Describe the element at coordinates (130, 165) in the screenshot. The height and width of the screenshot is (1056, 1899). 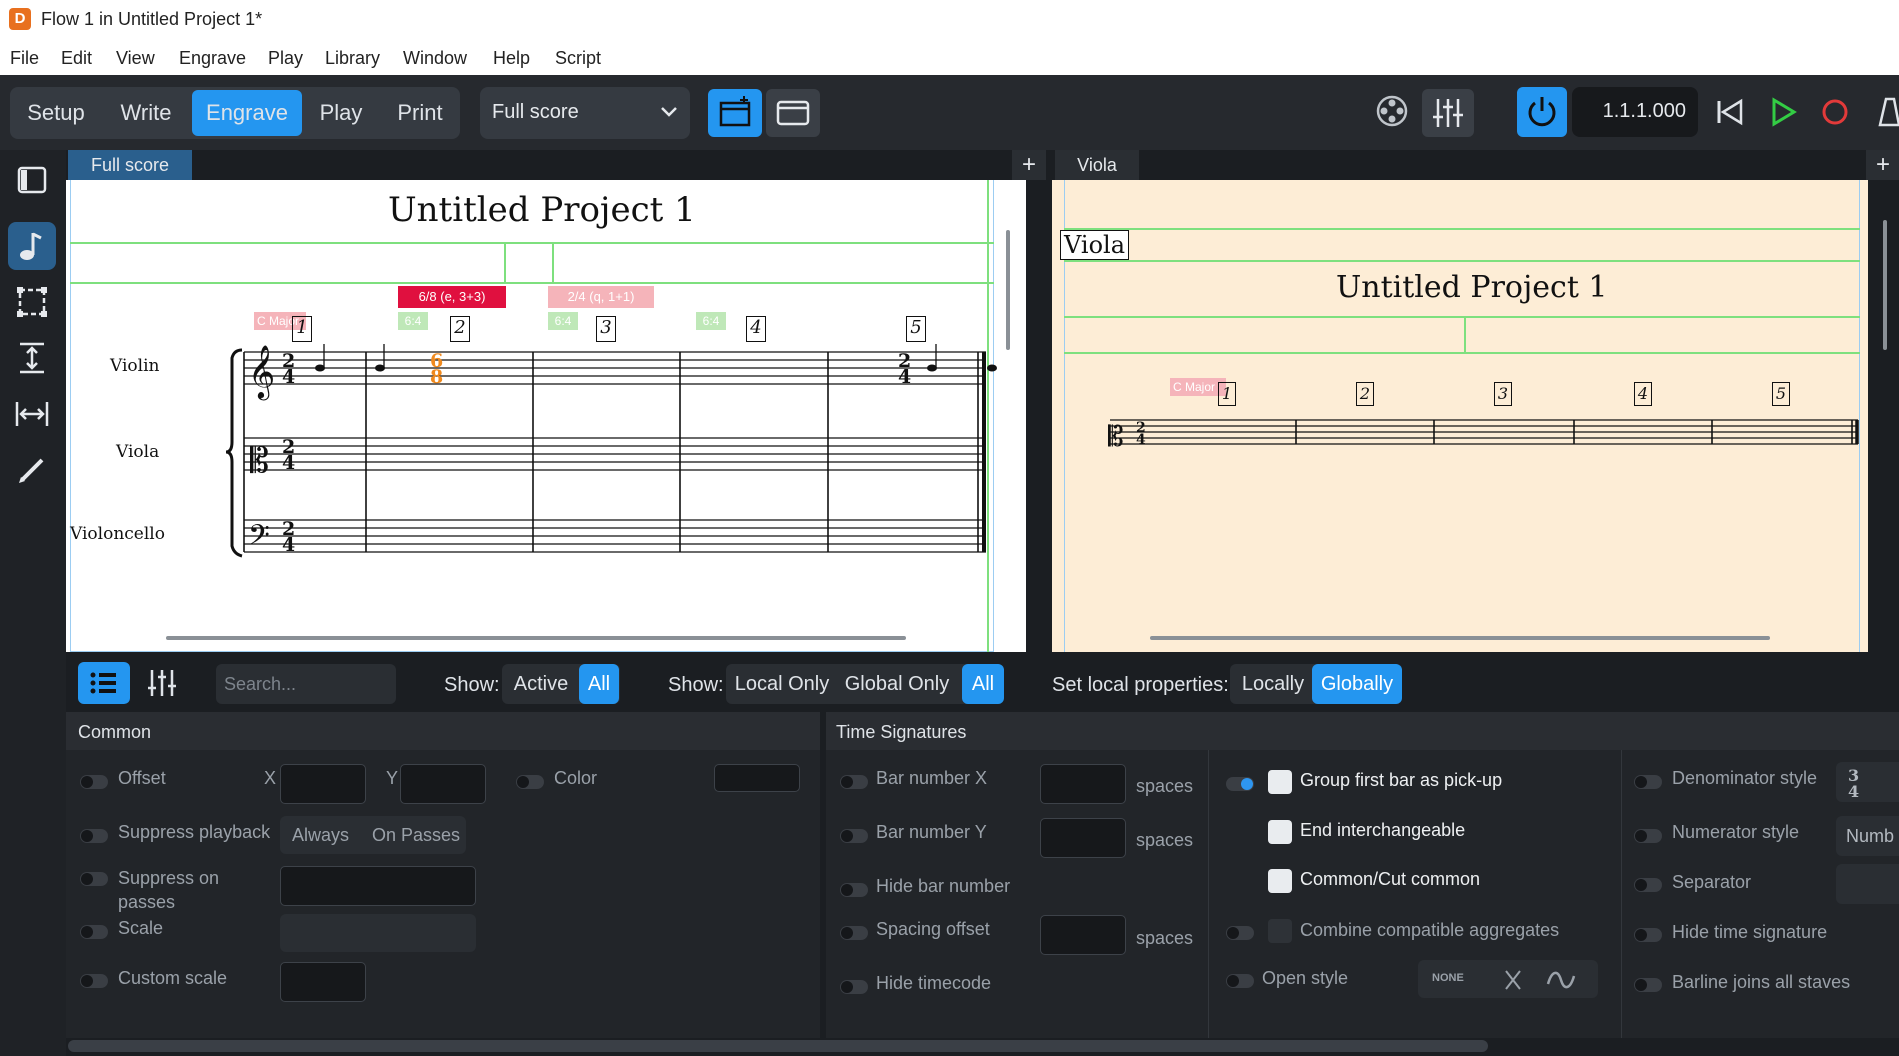
I see `tab-full-score: Full score` at that location.